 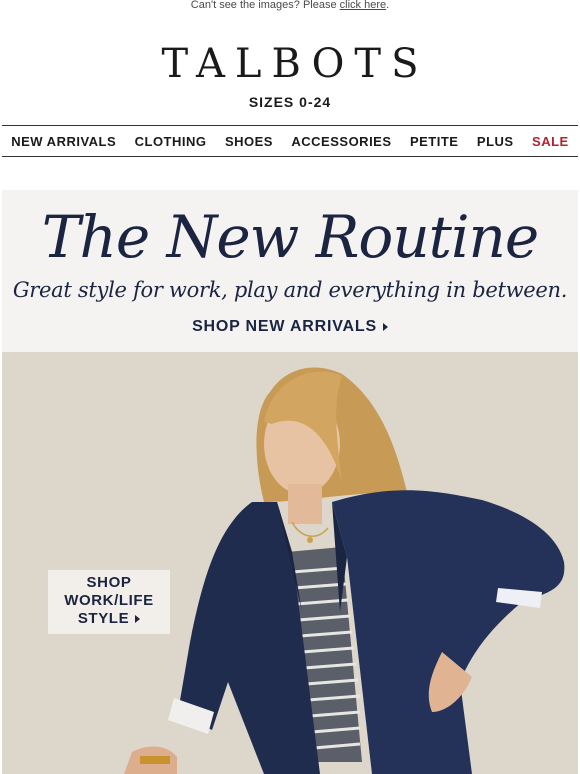 I want to click on shop-new-arrivals-link: SHOP NEW ARRIVALS, so click(x=290, y=327).